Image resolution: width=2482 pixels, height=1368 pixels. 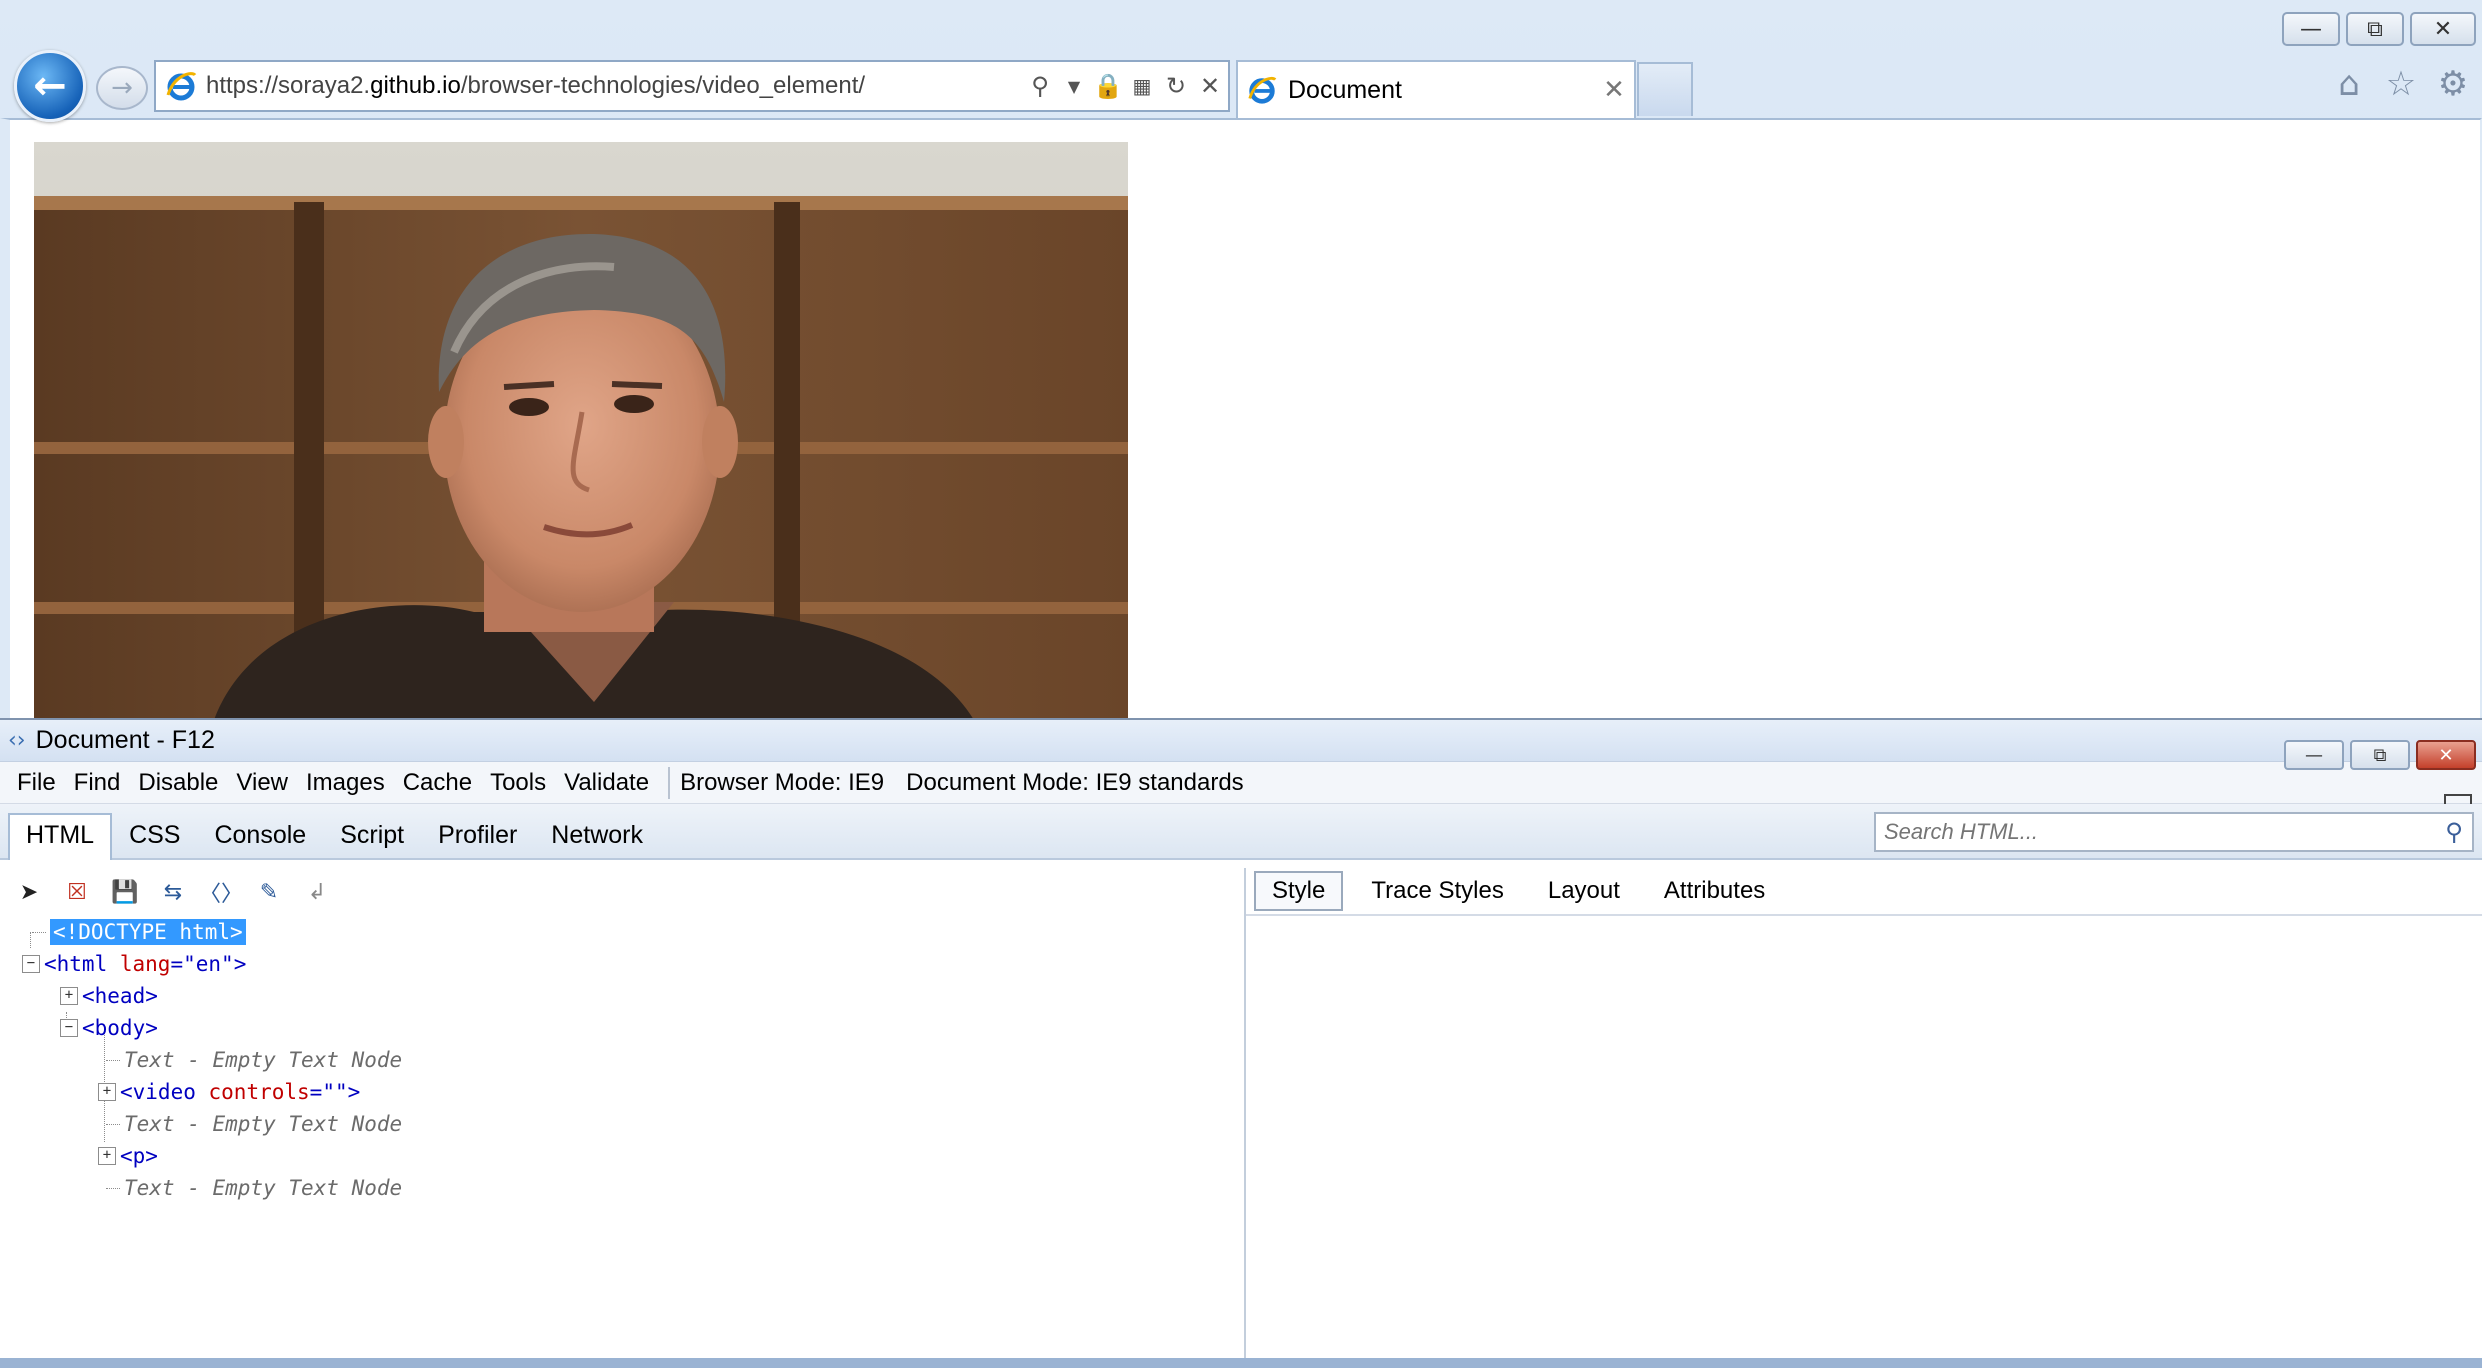 What do you see at coordinates (437, 783) in the screenshot?
I see `menu-cache: Cache` at bounding box center [437, 783].